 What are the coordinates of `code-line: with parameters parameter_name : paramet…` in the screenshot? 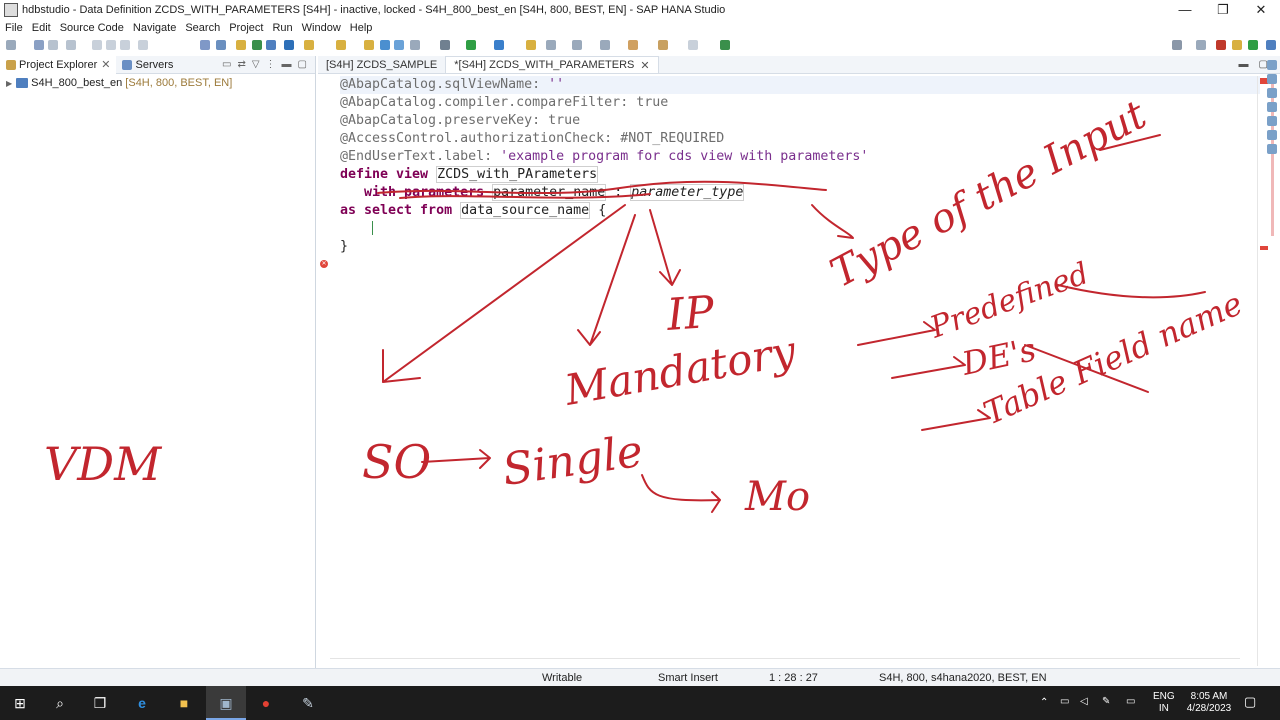 It's located at (800, 193).